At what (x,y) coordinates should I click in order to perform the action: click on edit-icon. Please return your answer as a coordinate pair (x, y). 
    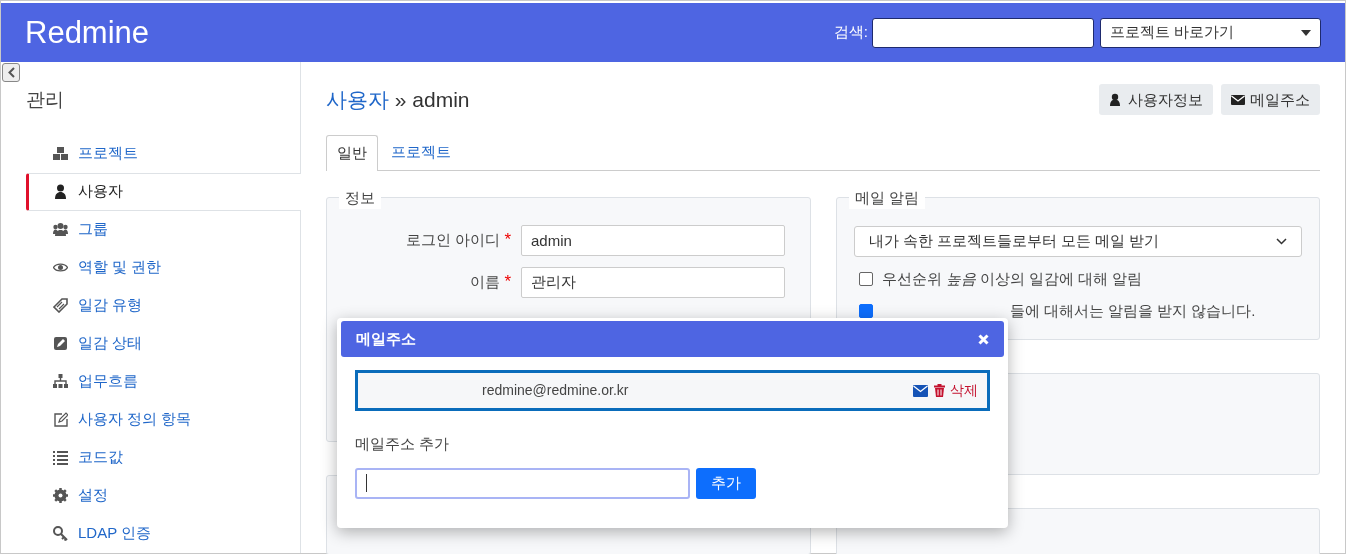
    Looking at the image, I should click on (60, 343).